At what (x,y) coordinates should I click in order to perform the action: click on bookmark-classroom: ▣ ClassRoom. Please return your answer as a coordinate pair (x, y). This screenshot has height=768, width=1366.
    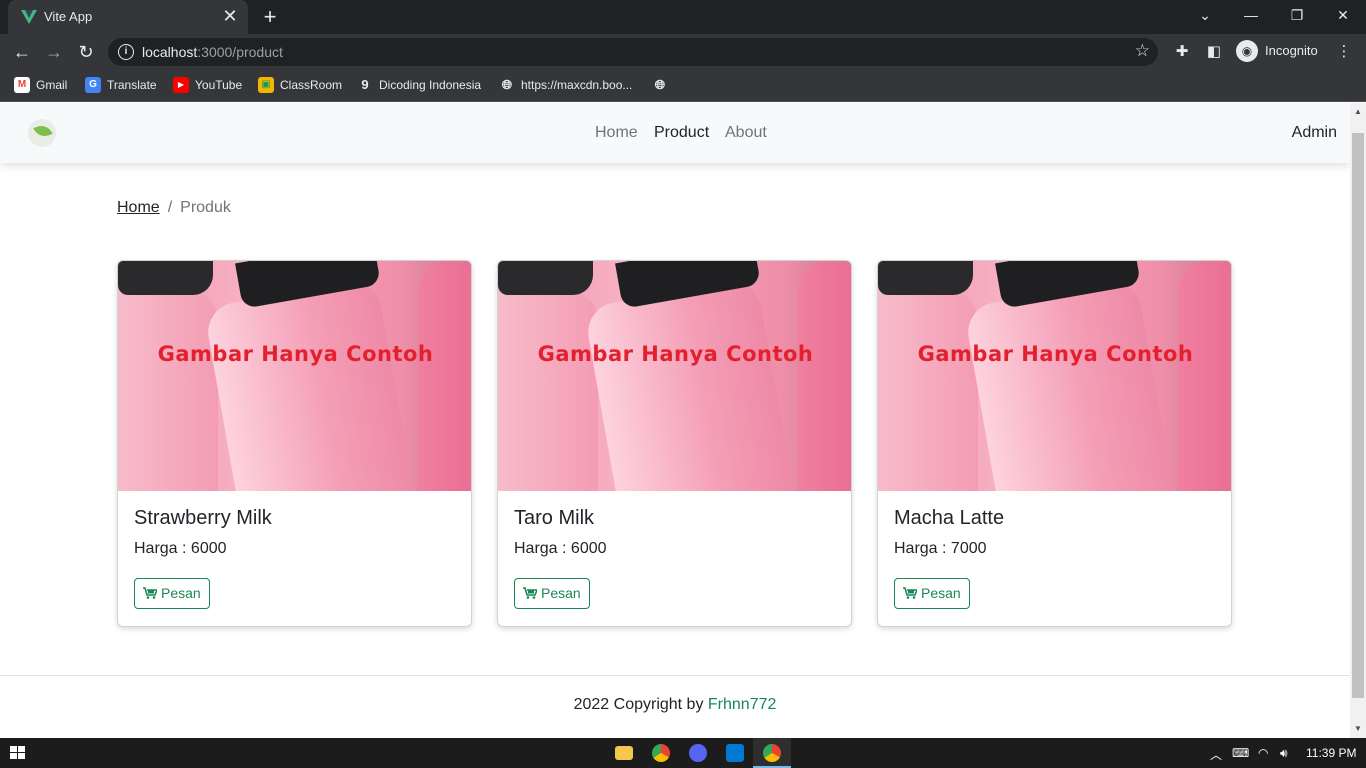
    Looking at the image, I should click on (300, 86).